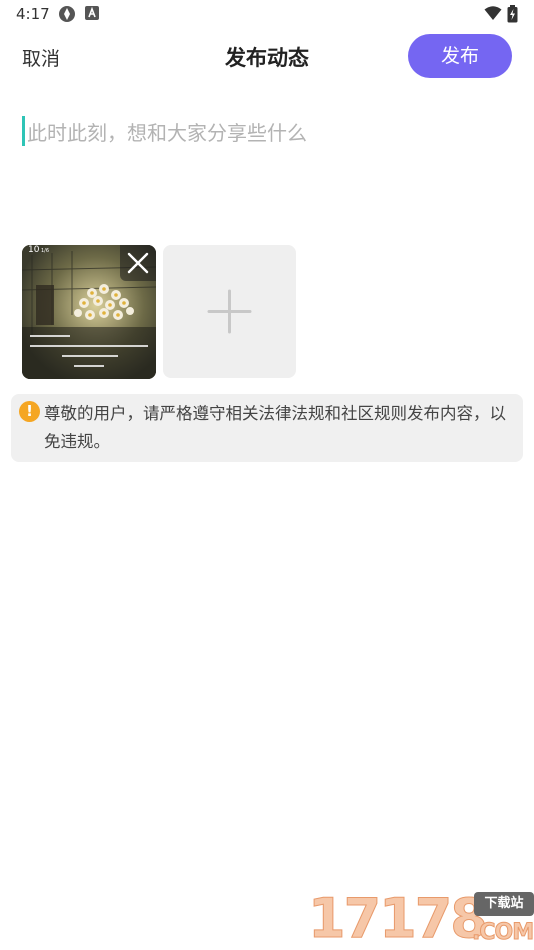  Describe the element at coordinates (33, 14) in the screenshot. I see `status-time: 4:17` at that location.